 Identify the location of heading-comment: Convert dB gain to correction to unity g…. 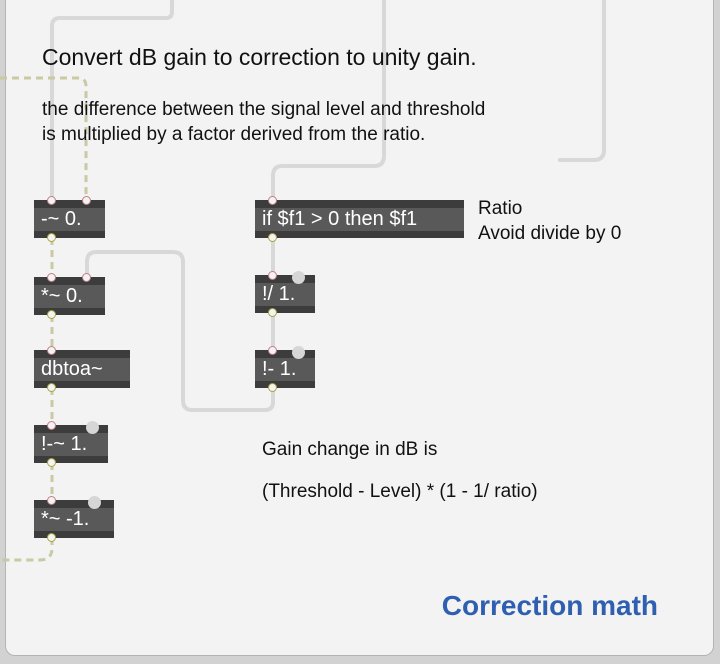
(259, 57).